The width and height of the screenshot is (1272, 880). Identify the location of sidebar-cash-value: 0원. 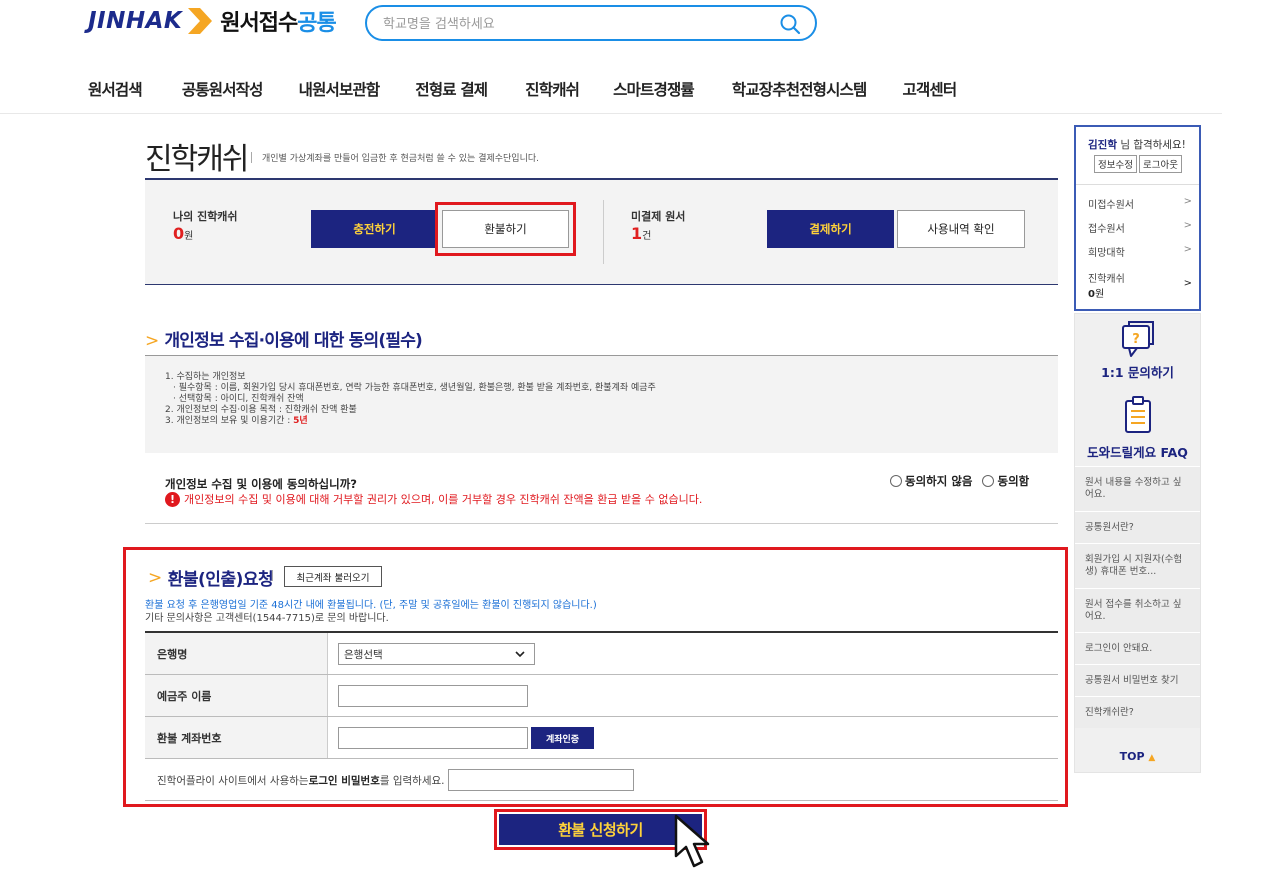
(1096, 294).